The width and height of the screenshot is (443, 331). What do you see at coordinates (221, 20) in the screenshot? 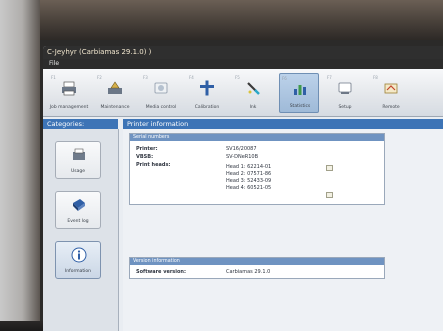
I see `background-wall` at bounding box center [221, 20].